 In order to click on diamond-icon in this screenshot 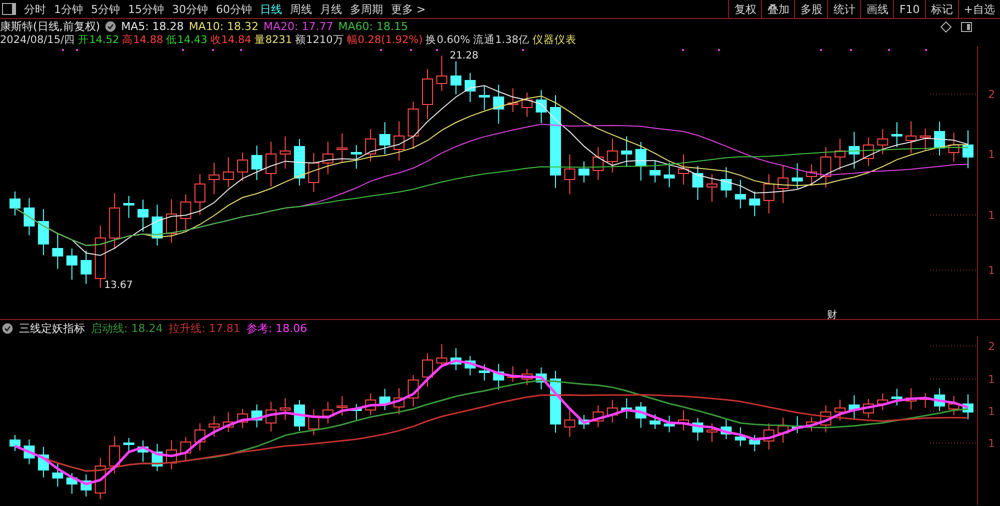, I will do `click(946, 26)`.